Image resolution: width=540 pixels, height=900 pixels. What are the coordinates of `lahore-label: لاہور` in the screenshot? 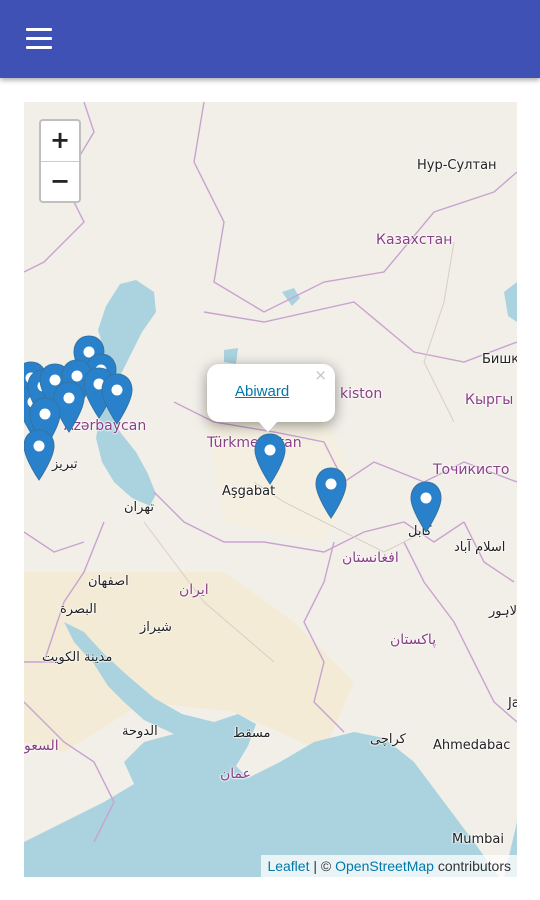 It's located at (503, 611).